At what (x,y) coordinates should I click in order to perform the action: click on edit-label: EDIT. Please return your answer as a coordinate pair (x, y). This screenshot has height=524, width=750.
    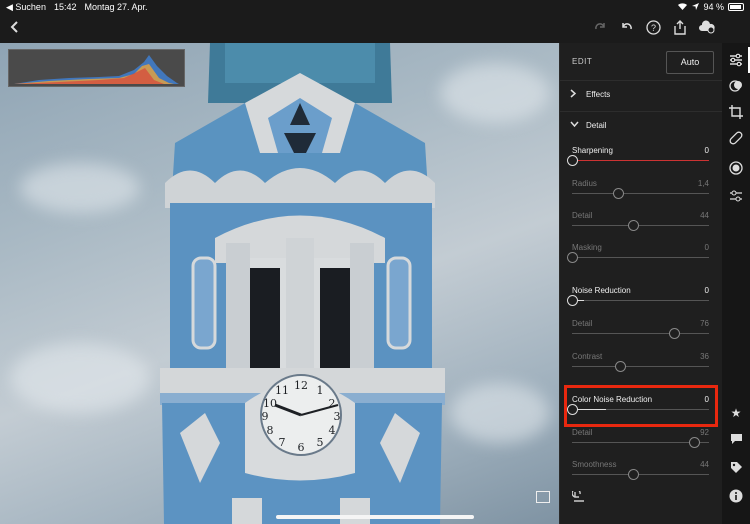
    Looking at the image, I should click on (582, 61).